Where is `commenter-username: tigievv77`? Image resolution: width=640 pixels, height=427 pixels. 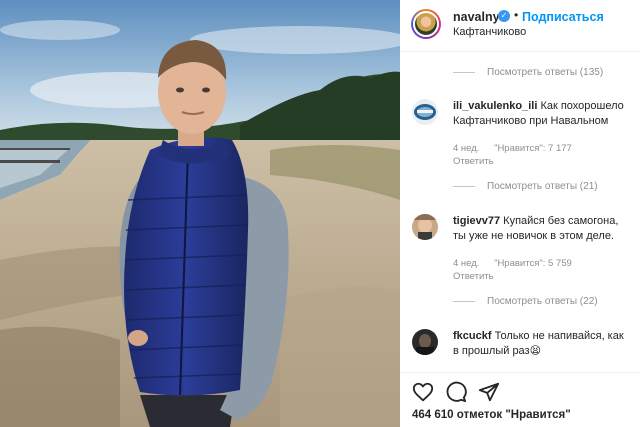 commenter-username: tigievv77 is located at coordinates (476, 221).